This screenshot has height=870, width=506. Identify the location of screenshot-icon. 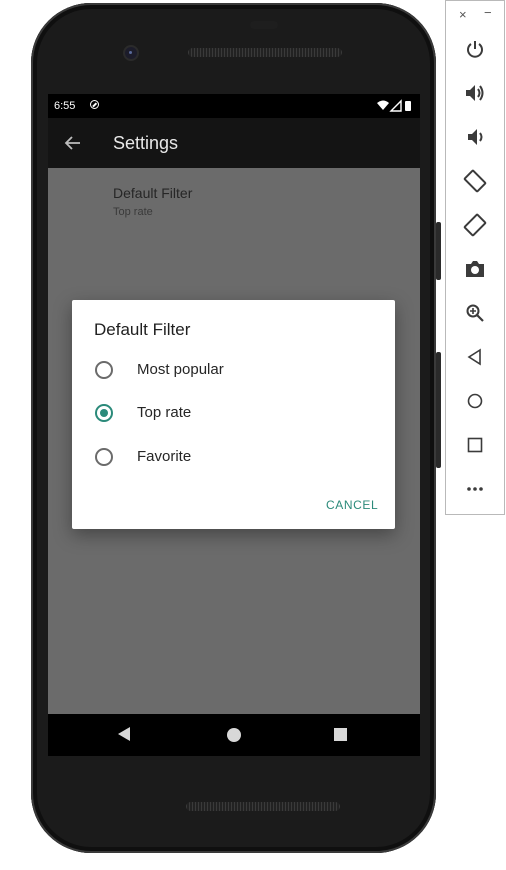
(475, 269).